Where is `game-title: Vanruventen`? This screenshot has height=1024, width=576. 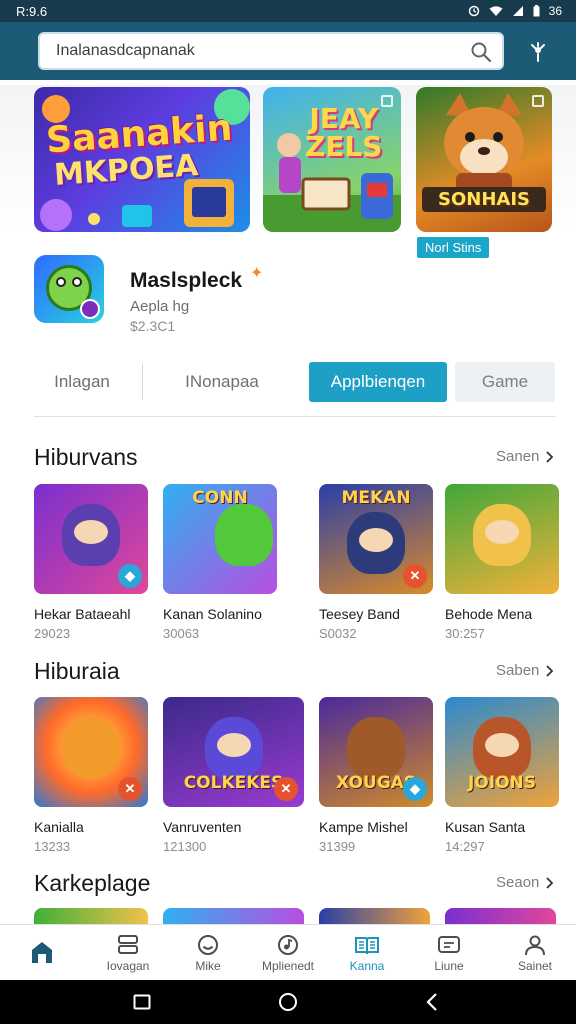
game-title: Vanruventen is located at coordinates (202, 827).